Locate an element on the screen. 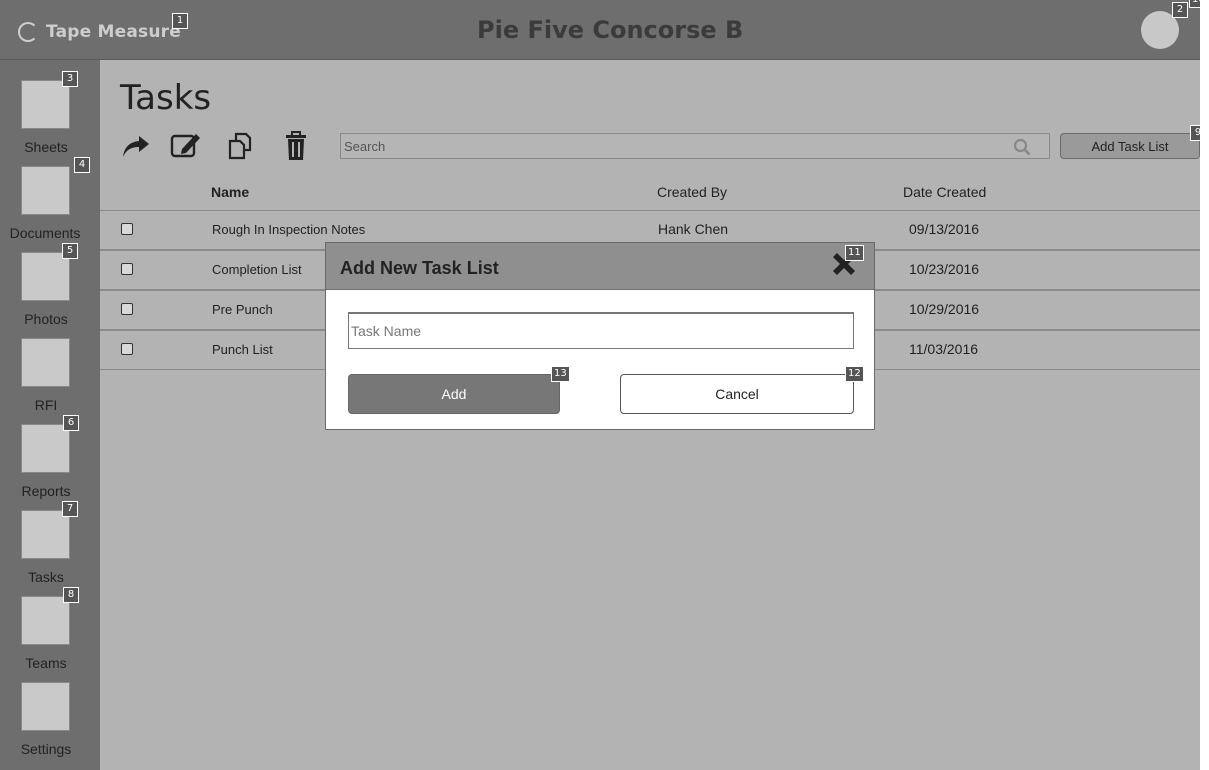  sidebar-item-settings: Settings is located at coordinates (50, 725).